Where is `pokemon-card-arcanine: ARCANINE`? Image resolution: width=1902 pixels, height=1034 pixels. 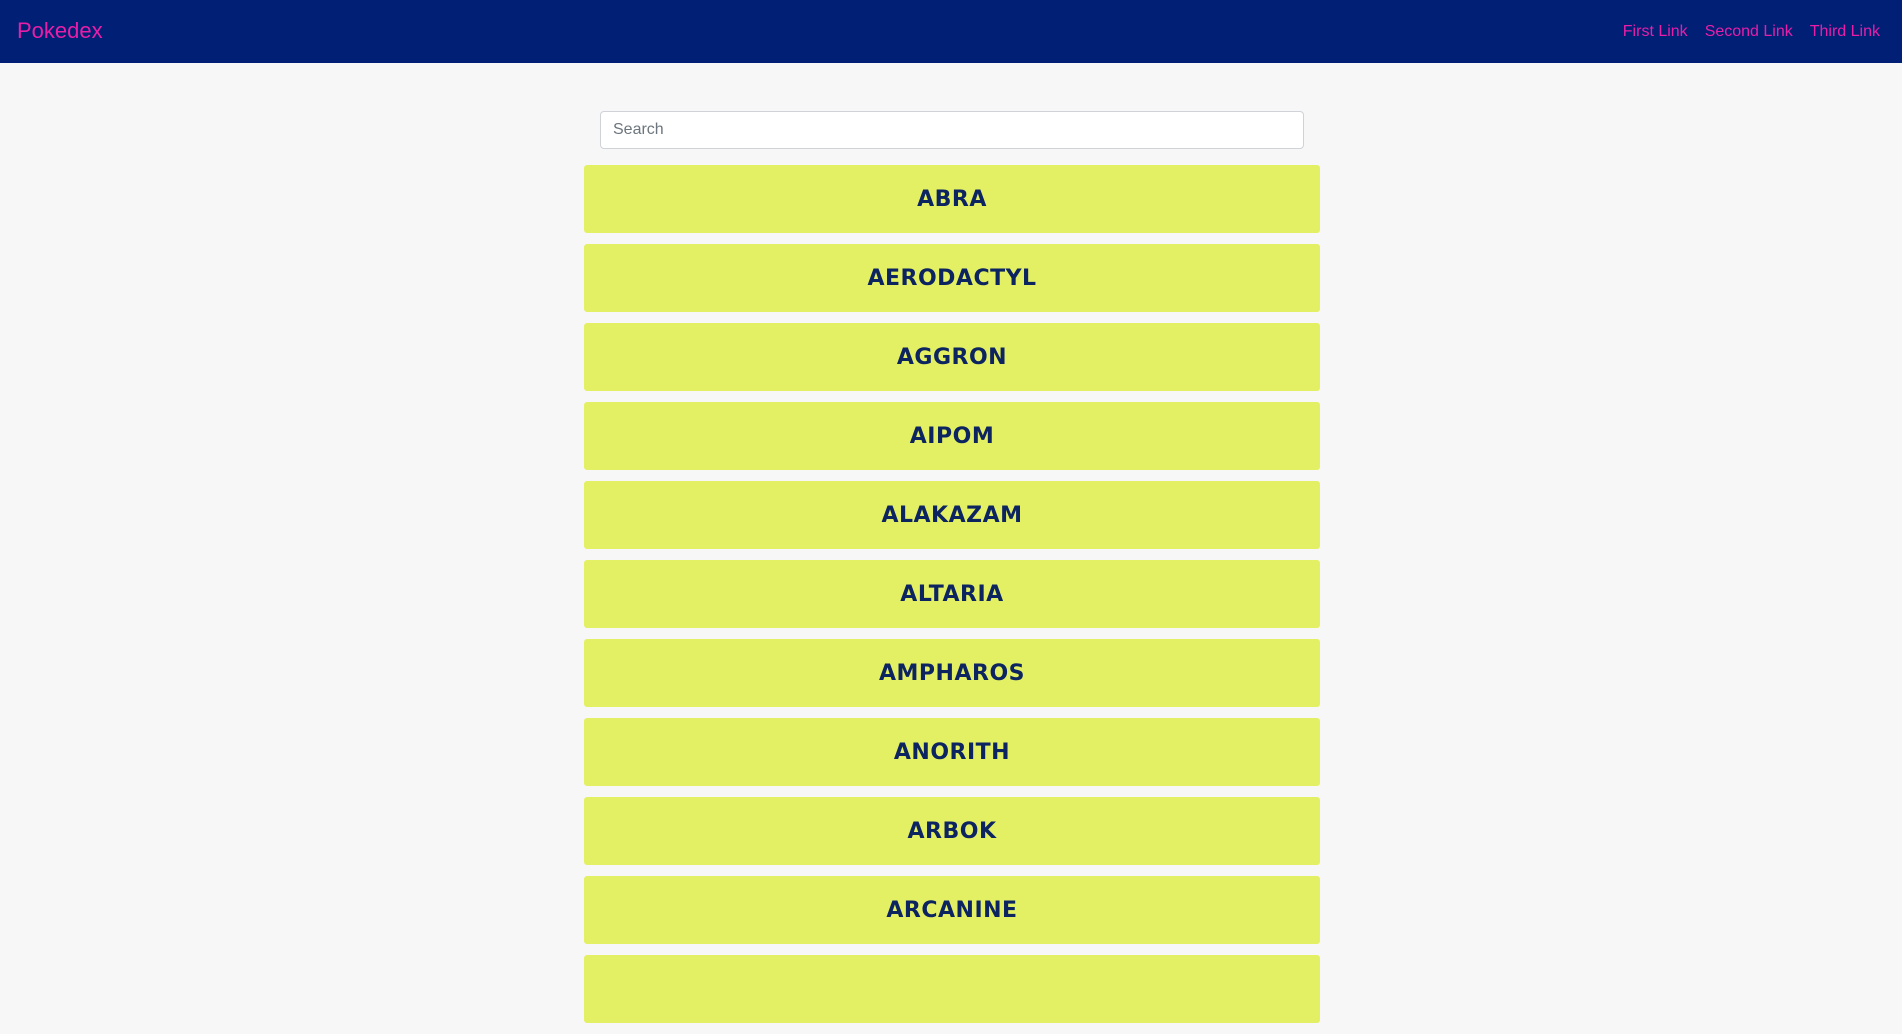
pokemon-card-arcanine: ARCANINE is located at coordinates (952, 910).